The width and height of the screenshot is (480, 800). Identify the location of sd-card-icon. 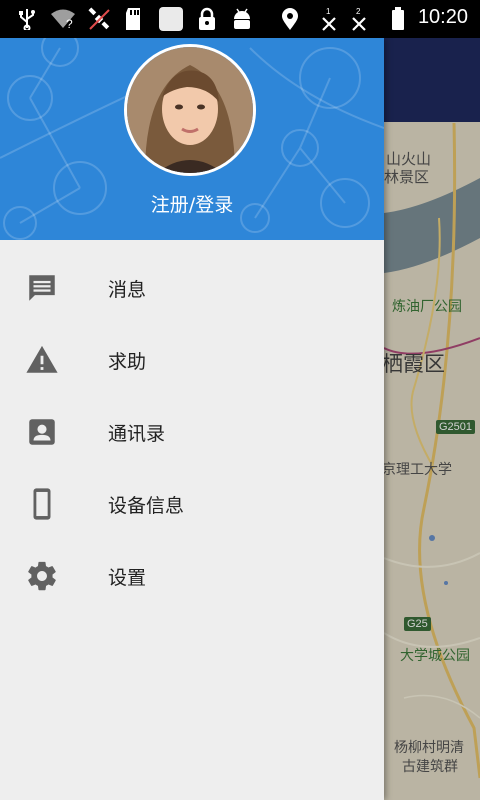
(133, 19).